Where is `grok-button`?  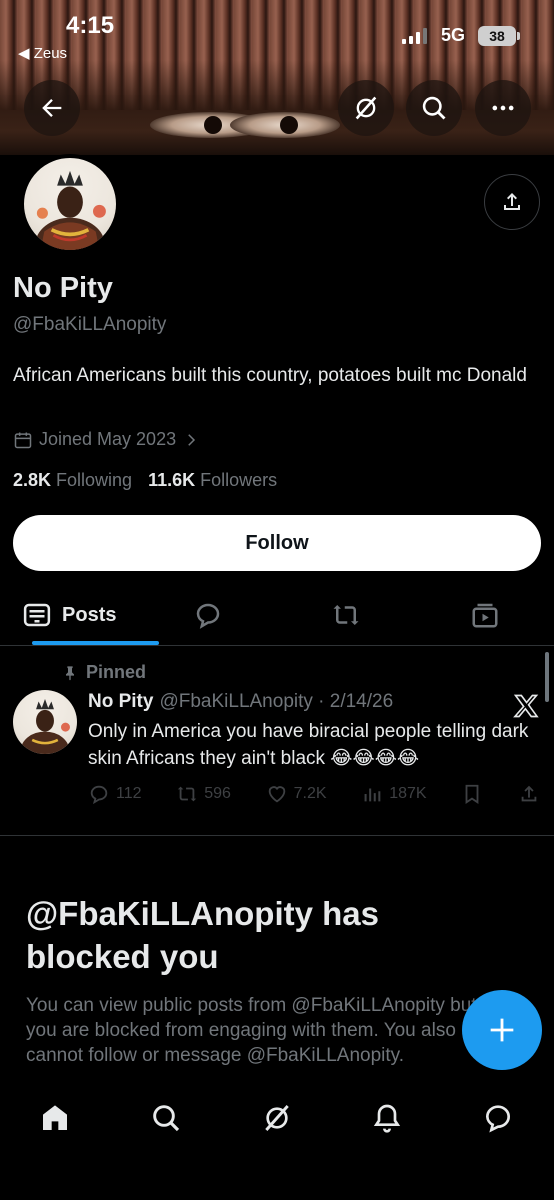
grok-button is located at coordinates (366, 108).